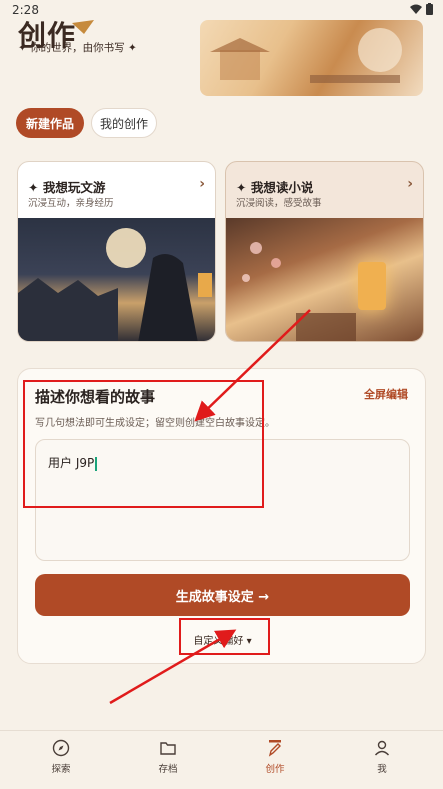 Image resolution: width=443 pixels, height=789 pixels. What do you see at coordinates (61, 748) in the screenshot?
I see `compass-icon` at bounding box center [61, 748].